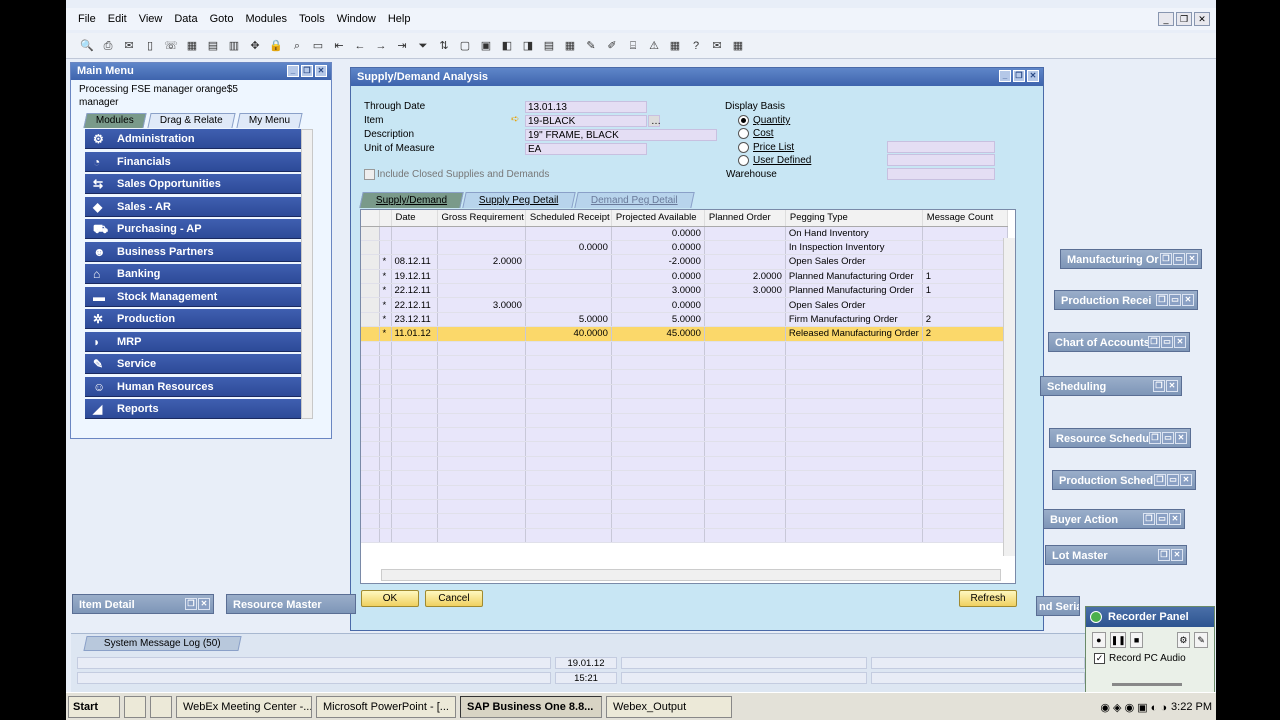  Describe the element at coordinates (743, 160) in the screenshot. I see `user-defined-radio` at that location.